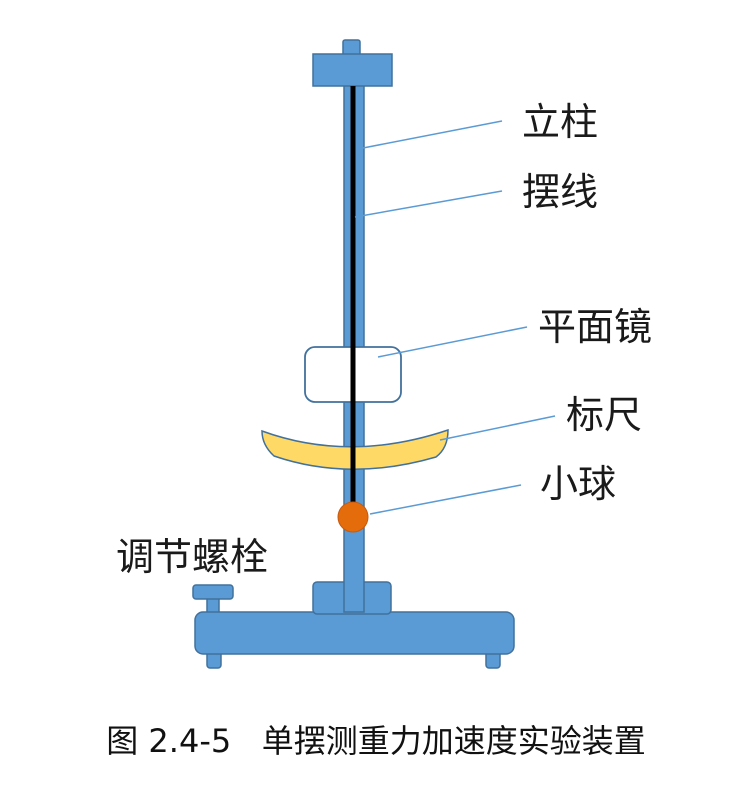  I want to click on leader-mirror, so click(452, 342).